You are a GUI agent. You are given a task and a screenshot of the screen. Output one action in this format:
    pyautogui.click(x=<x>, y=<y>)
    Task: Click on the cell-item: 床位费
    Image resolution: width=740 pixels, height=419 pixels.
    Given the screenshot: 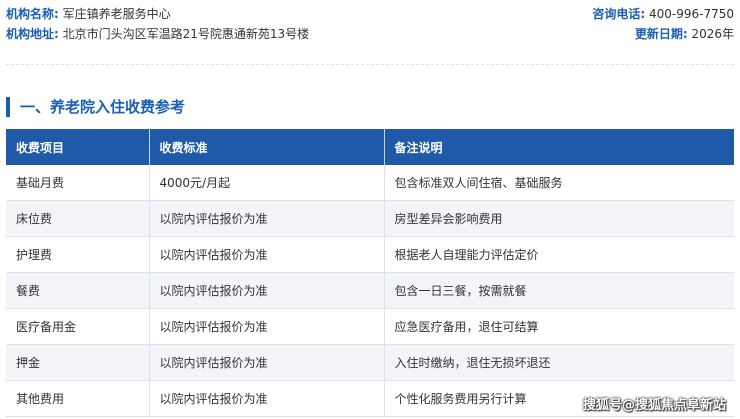 What is the action you would take?
    pyautogui.click(x=78, y=218)
    